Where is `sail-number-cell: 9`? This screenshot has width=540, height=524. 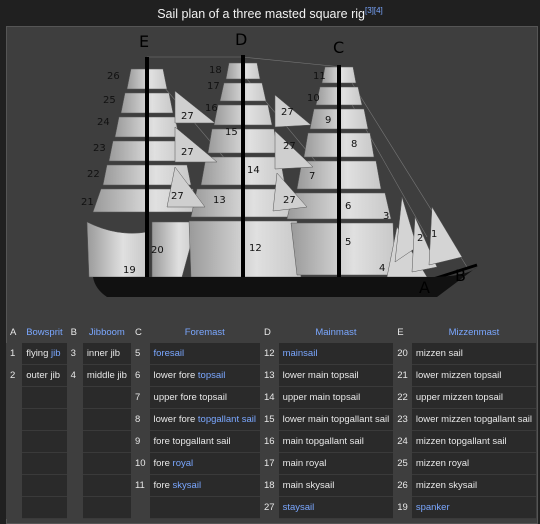
sail-number-cell: 9 is located at coordinates (140, 441).